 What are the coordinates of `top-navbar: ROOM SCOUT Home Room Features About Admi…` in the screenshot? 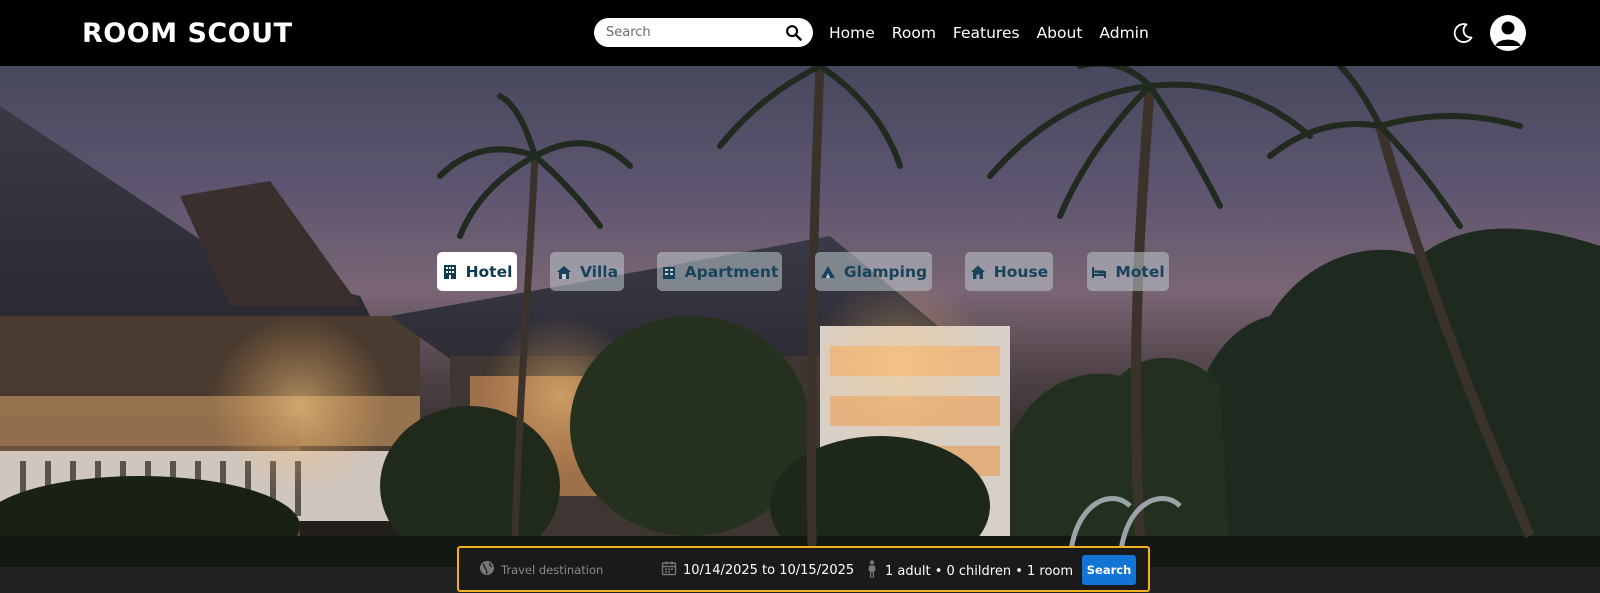 It's located at (800, 33).